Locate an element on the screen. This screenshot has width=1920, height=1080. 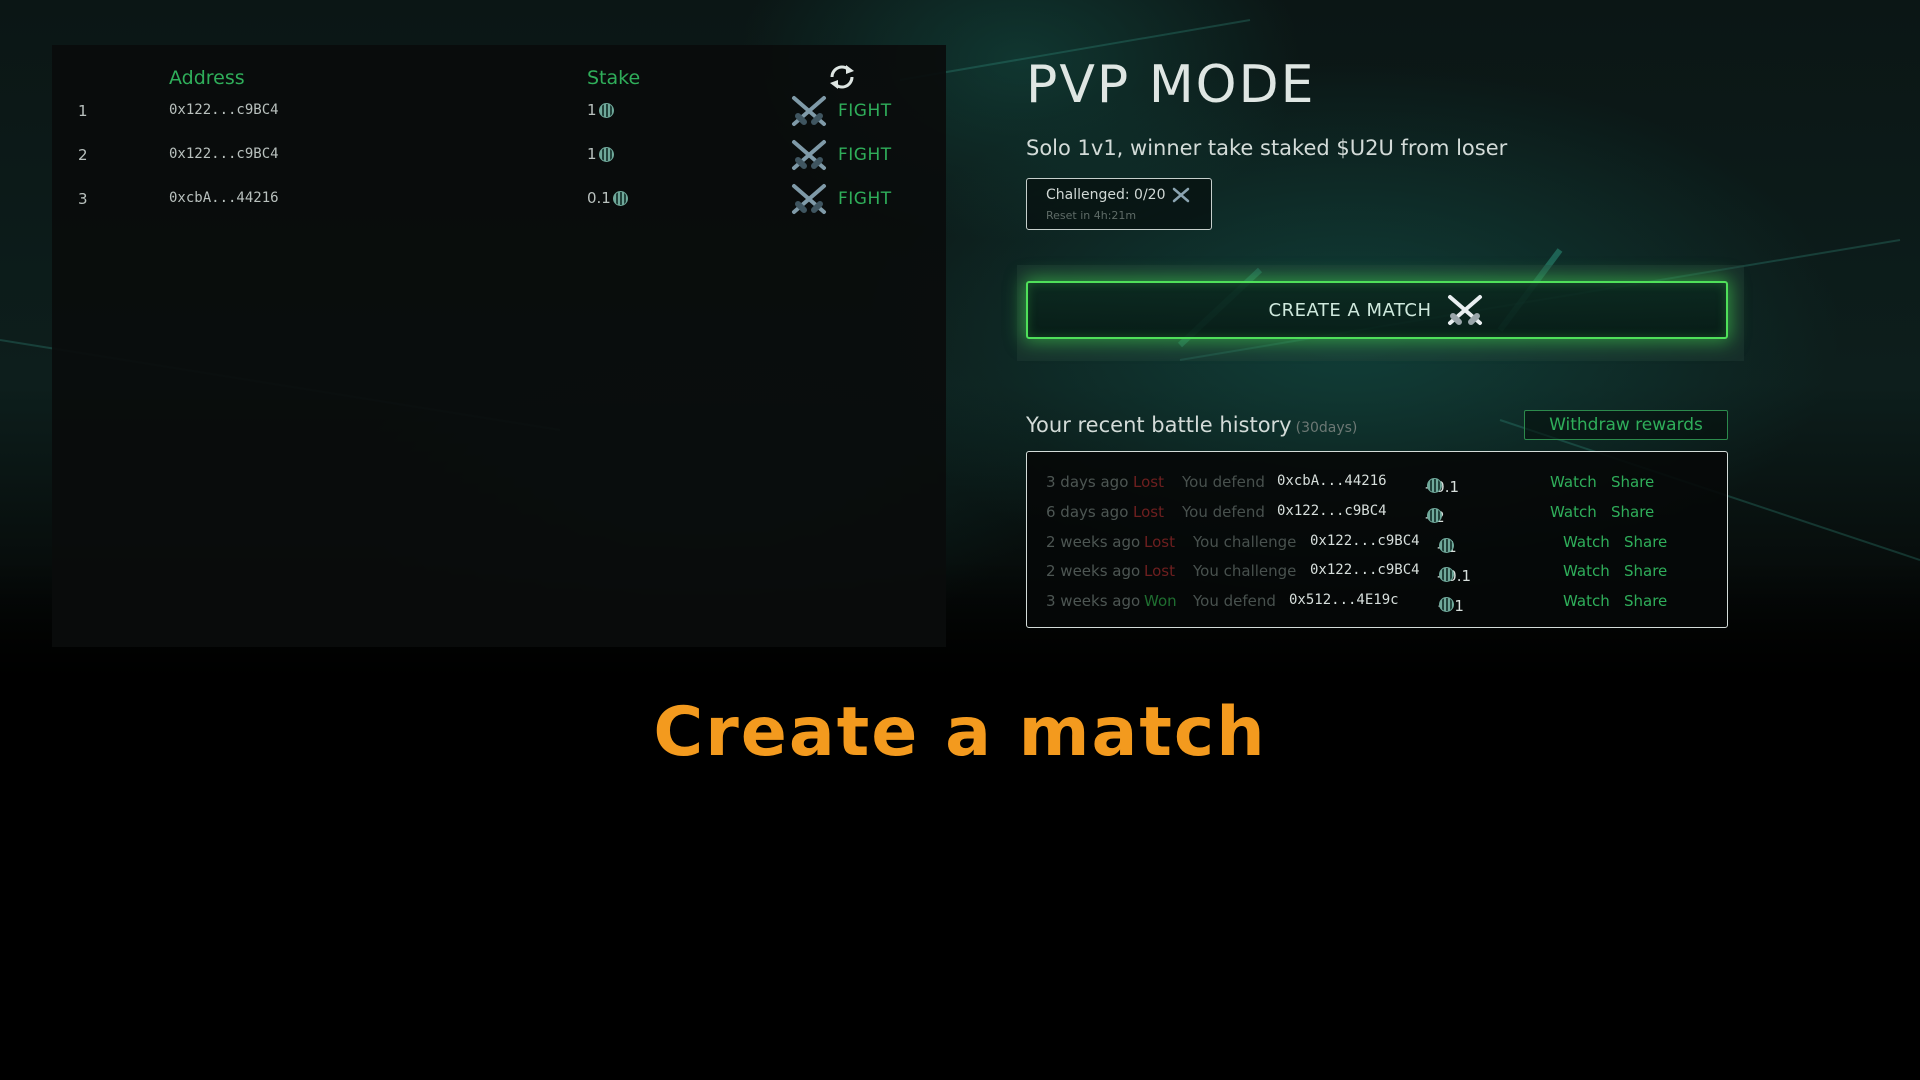
challenged-text: Challenged: 0/20 is located at coordinates (1106, 195).